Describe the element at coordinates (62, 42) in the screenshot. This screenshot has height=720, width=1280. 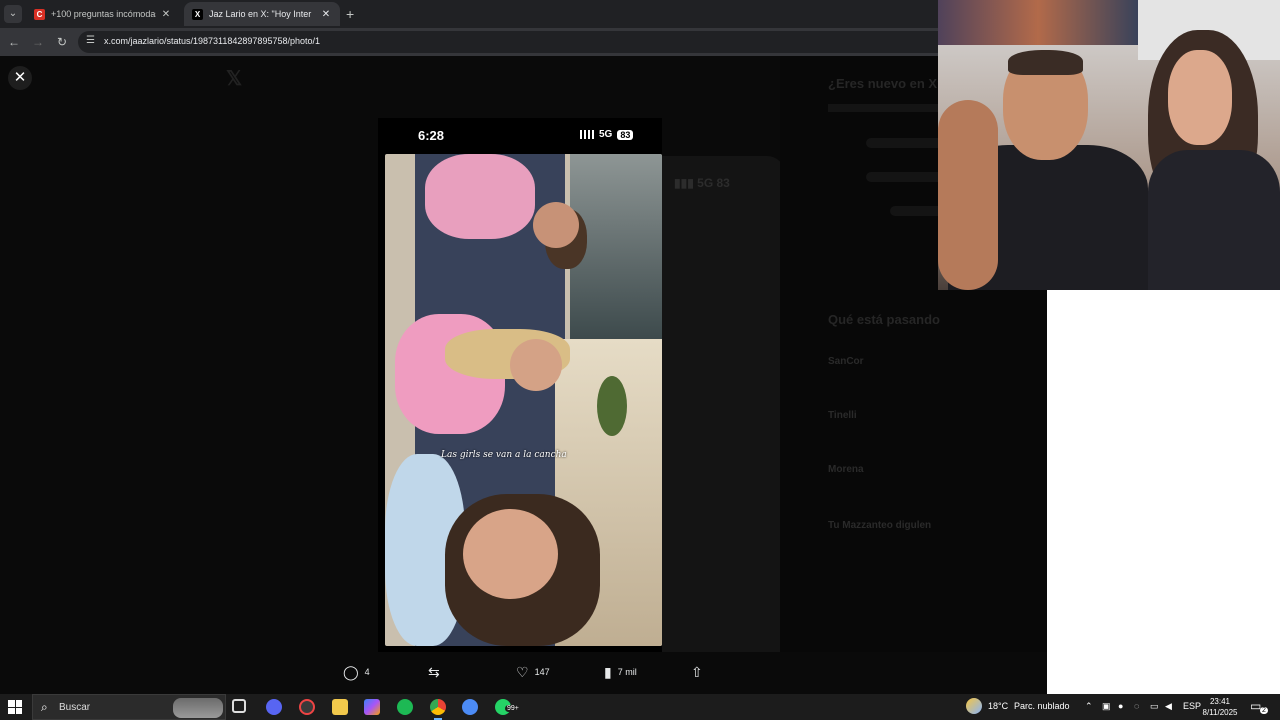
I see `reload-button: ↻` at that location.